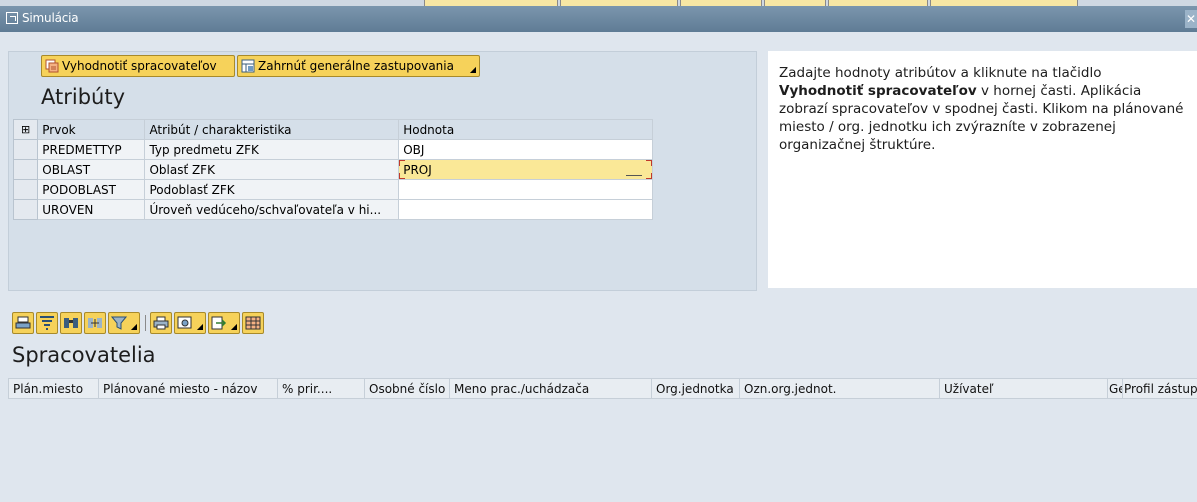 Image resolution: width=1197 pixels, height=502 pixels. I want to click on table-row: OBLAST Oblasť ZFK PROJ, so click(332, 169).